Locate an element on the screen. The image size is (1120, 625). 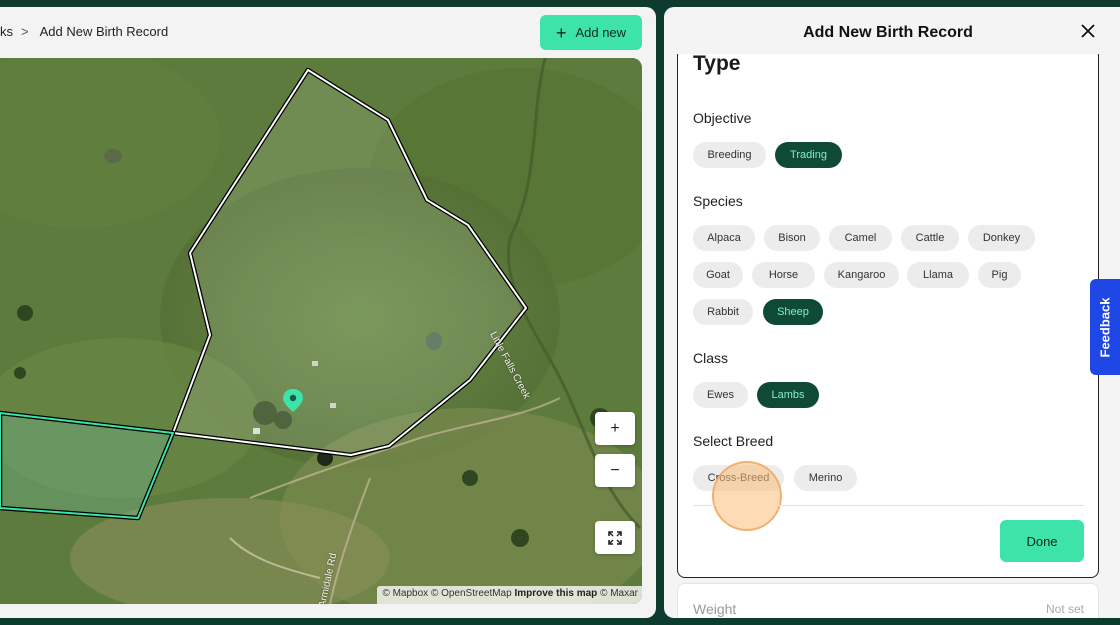
divider is located at coordinates (888, 505).